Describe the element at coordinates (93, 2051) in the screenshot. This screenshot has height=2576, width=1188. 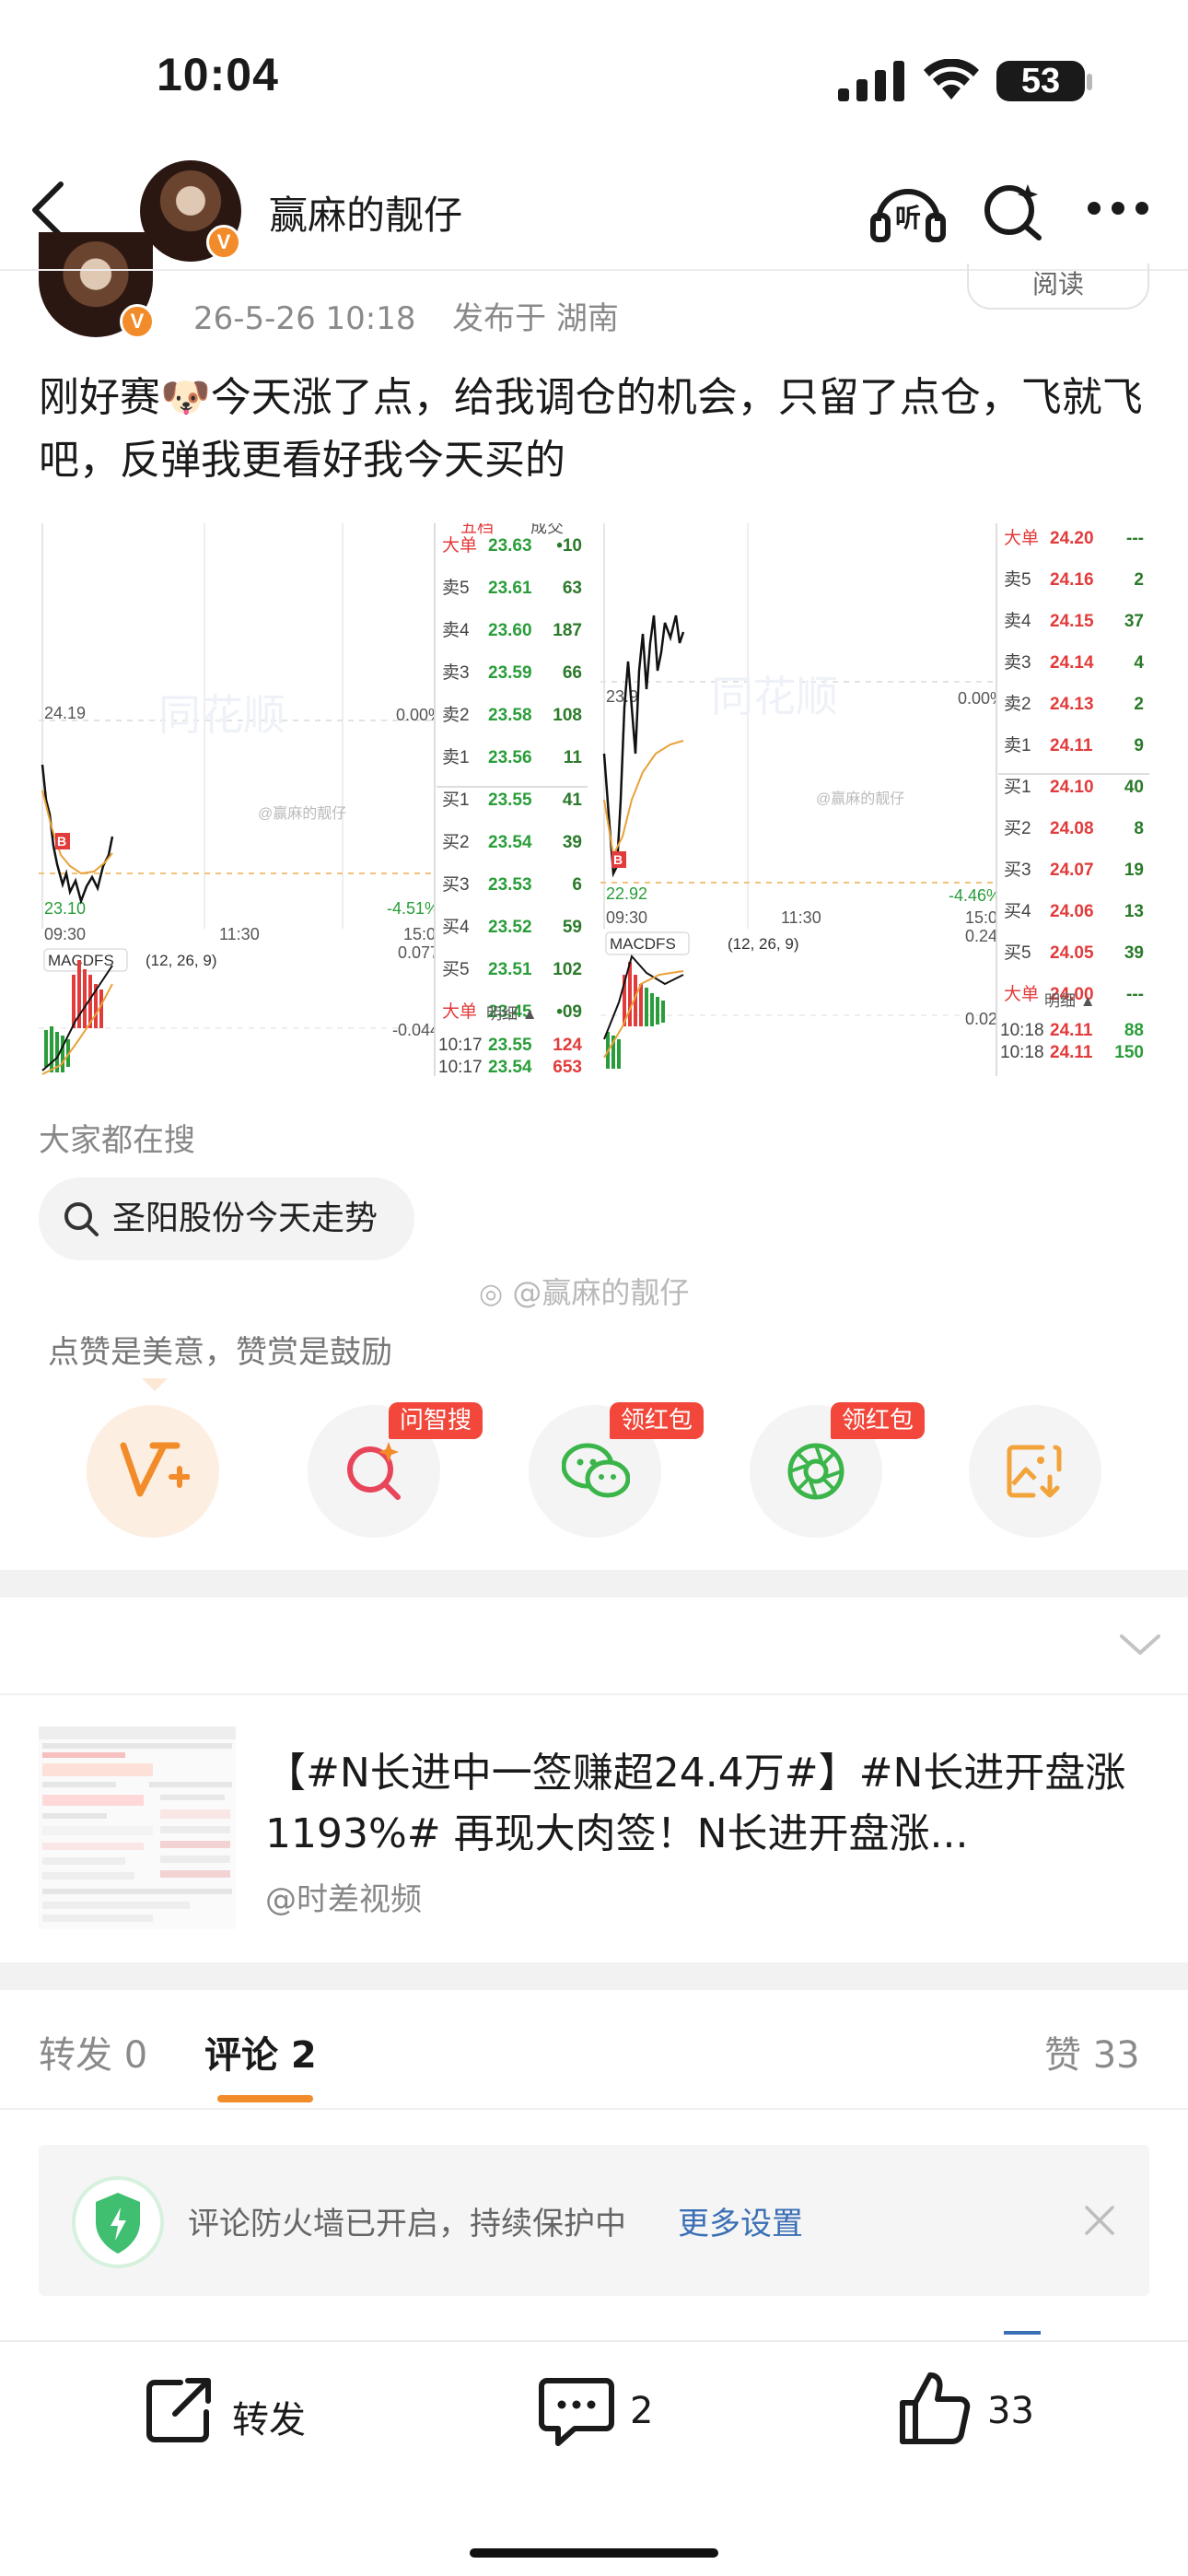
I see `tab-repost: 转发 0` at that location.